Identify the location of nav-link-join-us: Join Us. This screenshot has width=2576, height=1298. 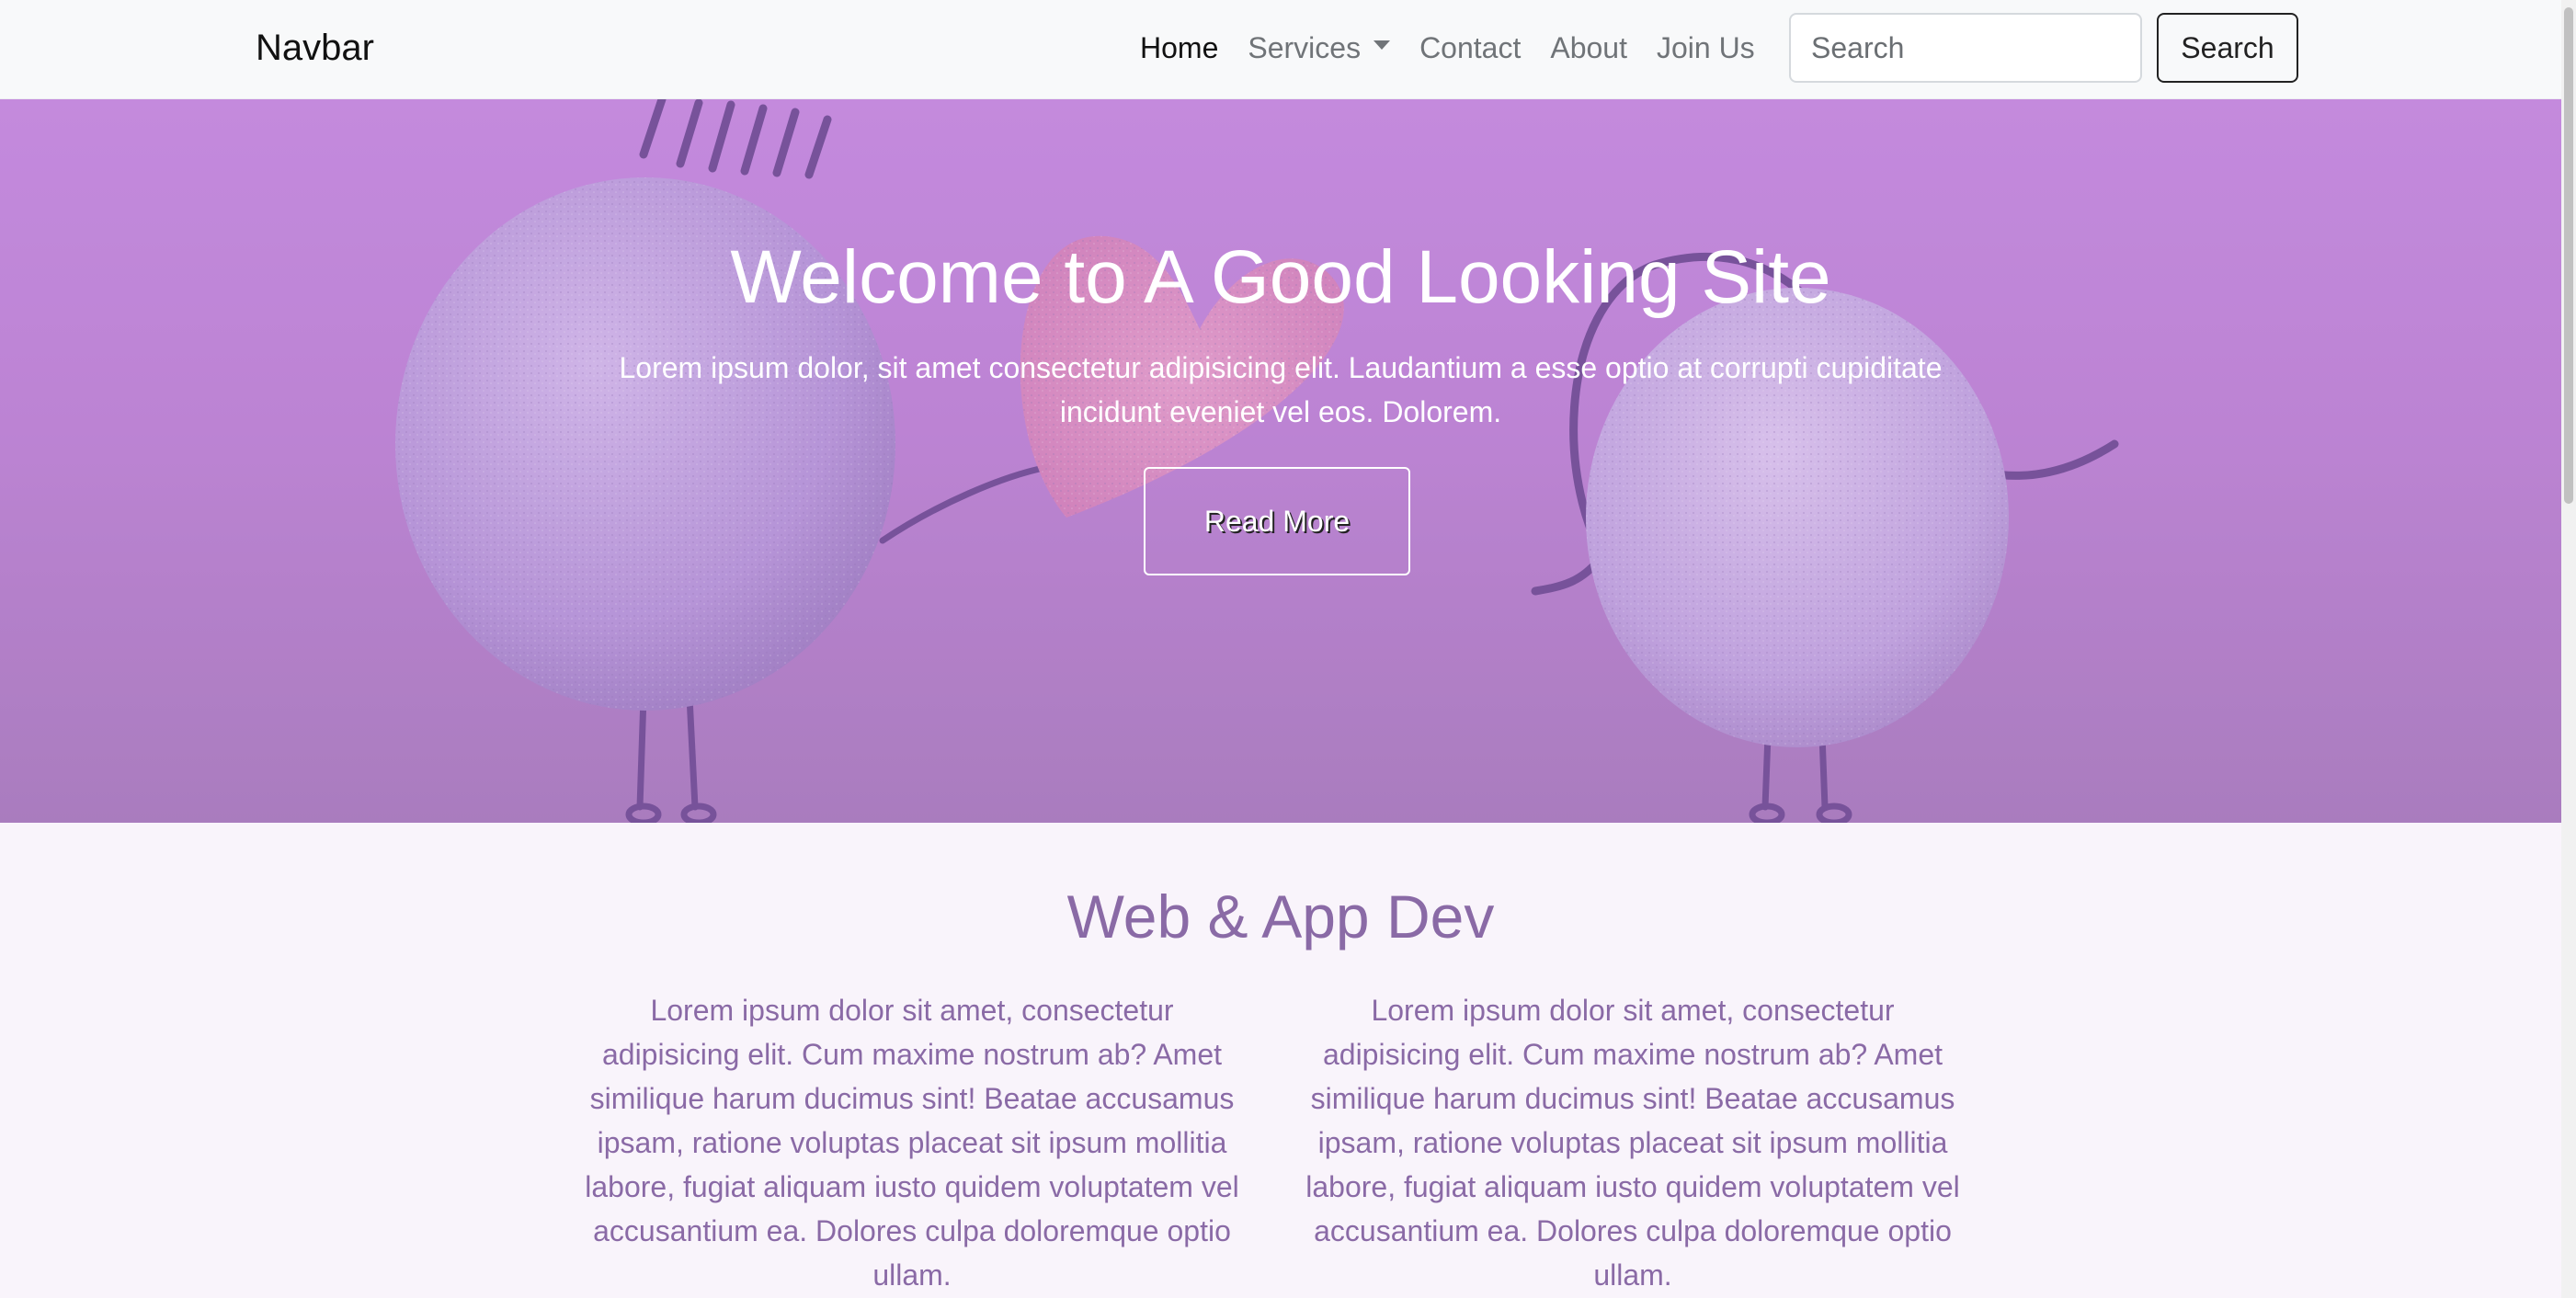
(1706, 48).